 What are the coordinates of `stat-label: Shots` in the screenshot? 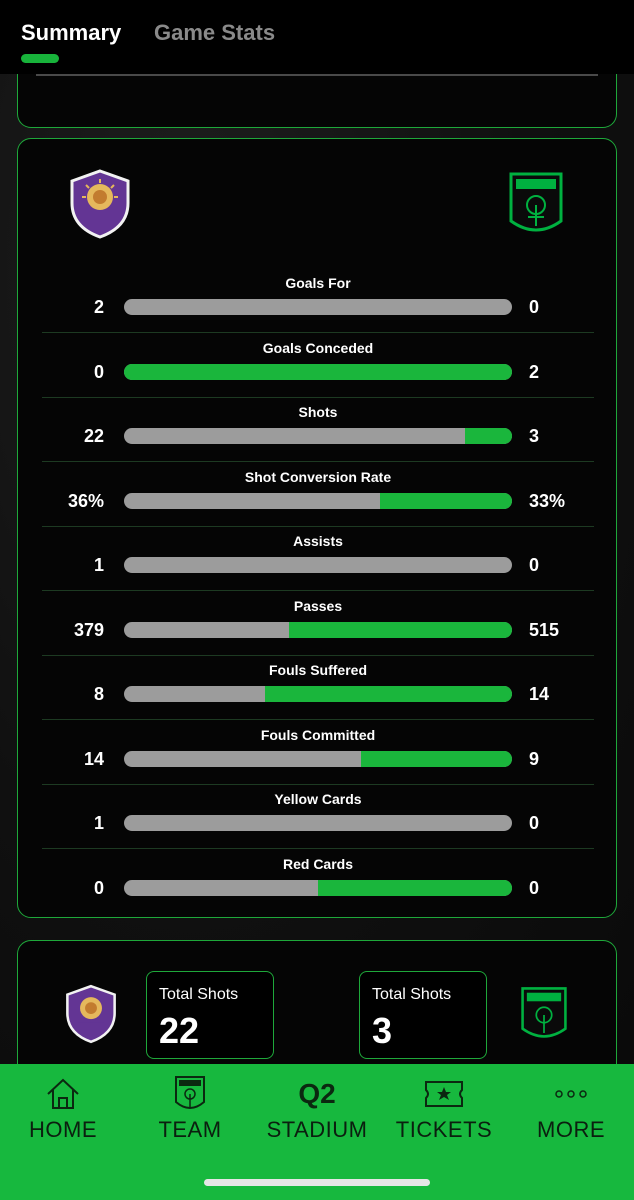 It's located at (318, 412).